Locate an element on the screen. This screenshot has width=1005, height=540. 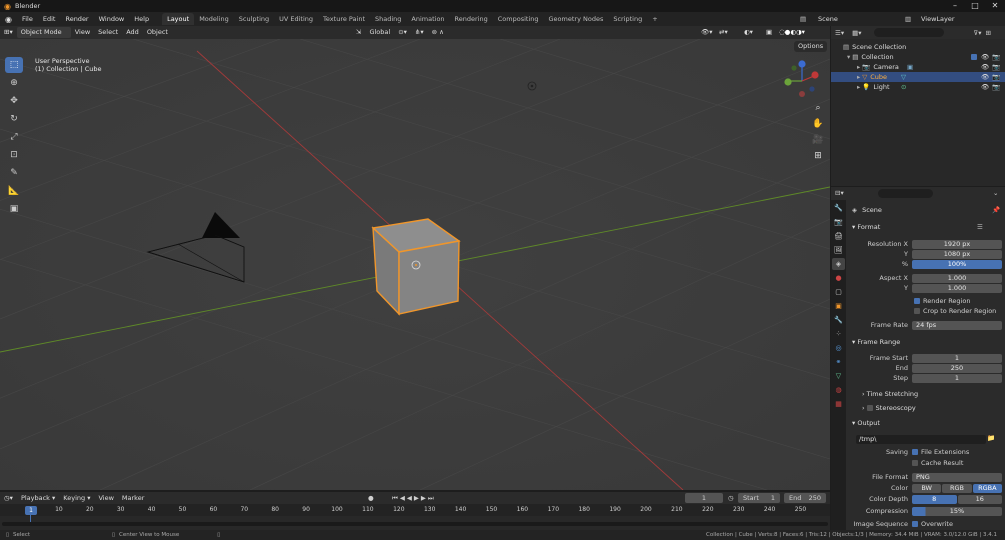
gizmo-toggle-icon: ⇄▾ is located at coordinates (723, 32).